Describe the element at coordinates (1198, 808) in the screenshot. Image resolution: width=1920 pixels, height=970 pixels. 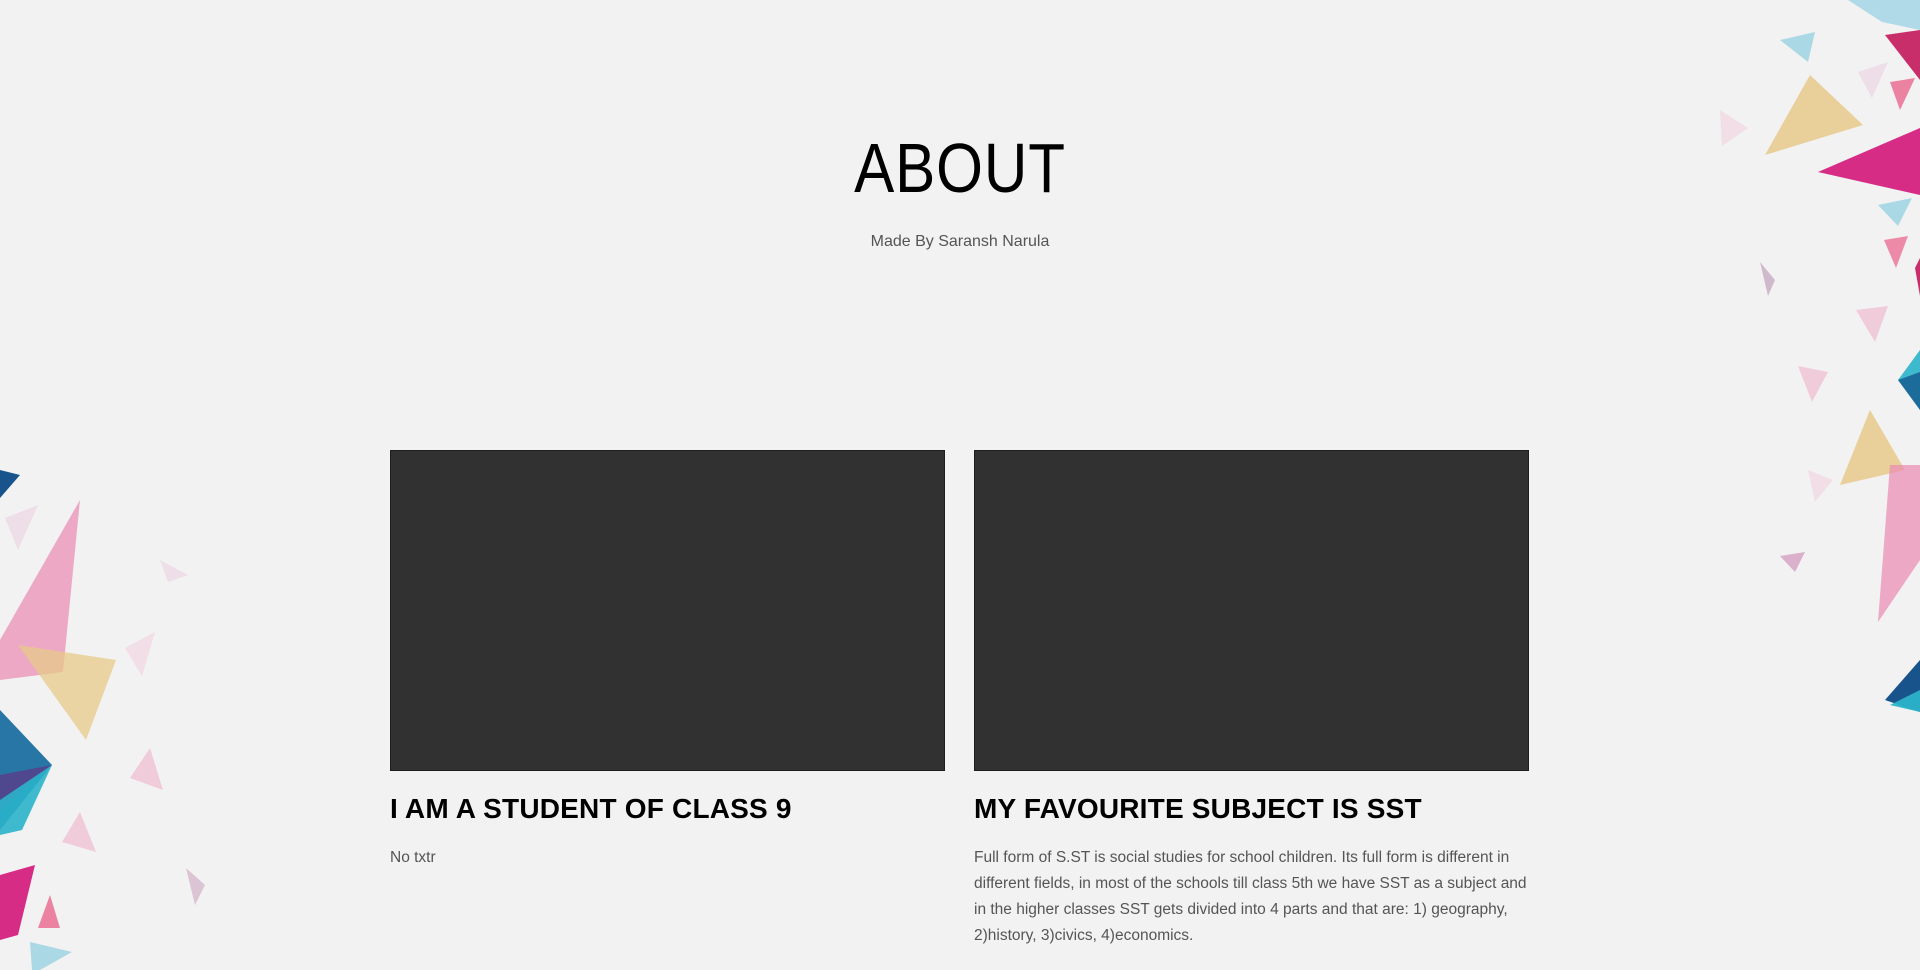
I see `card-title: MY FAVOURITE SUBJECT IS SST` at that location.